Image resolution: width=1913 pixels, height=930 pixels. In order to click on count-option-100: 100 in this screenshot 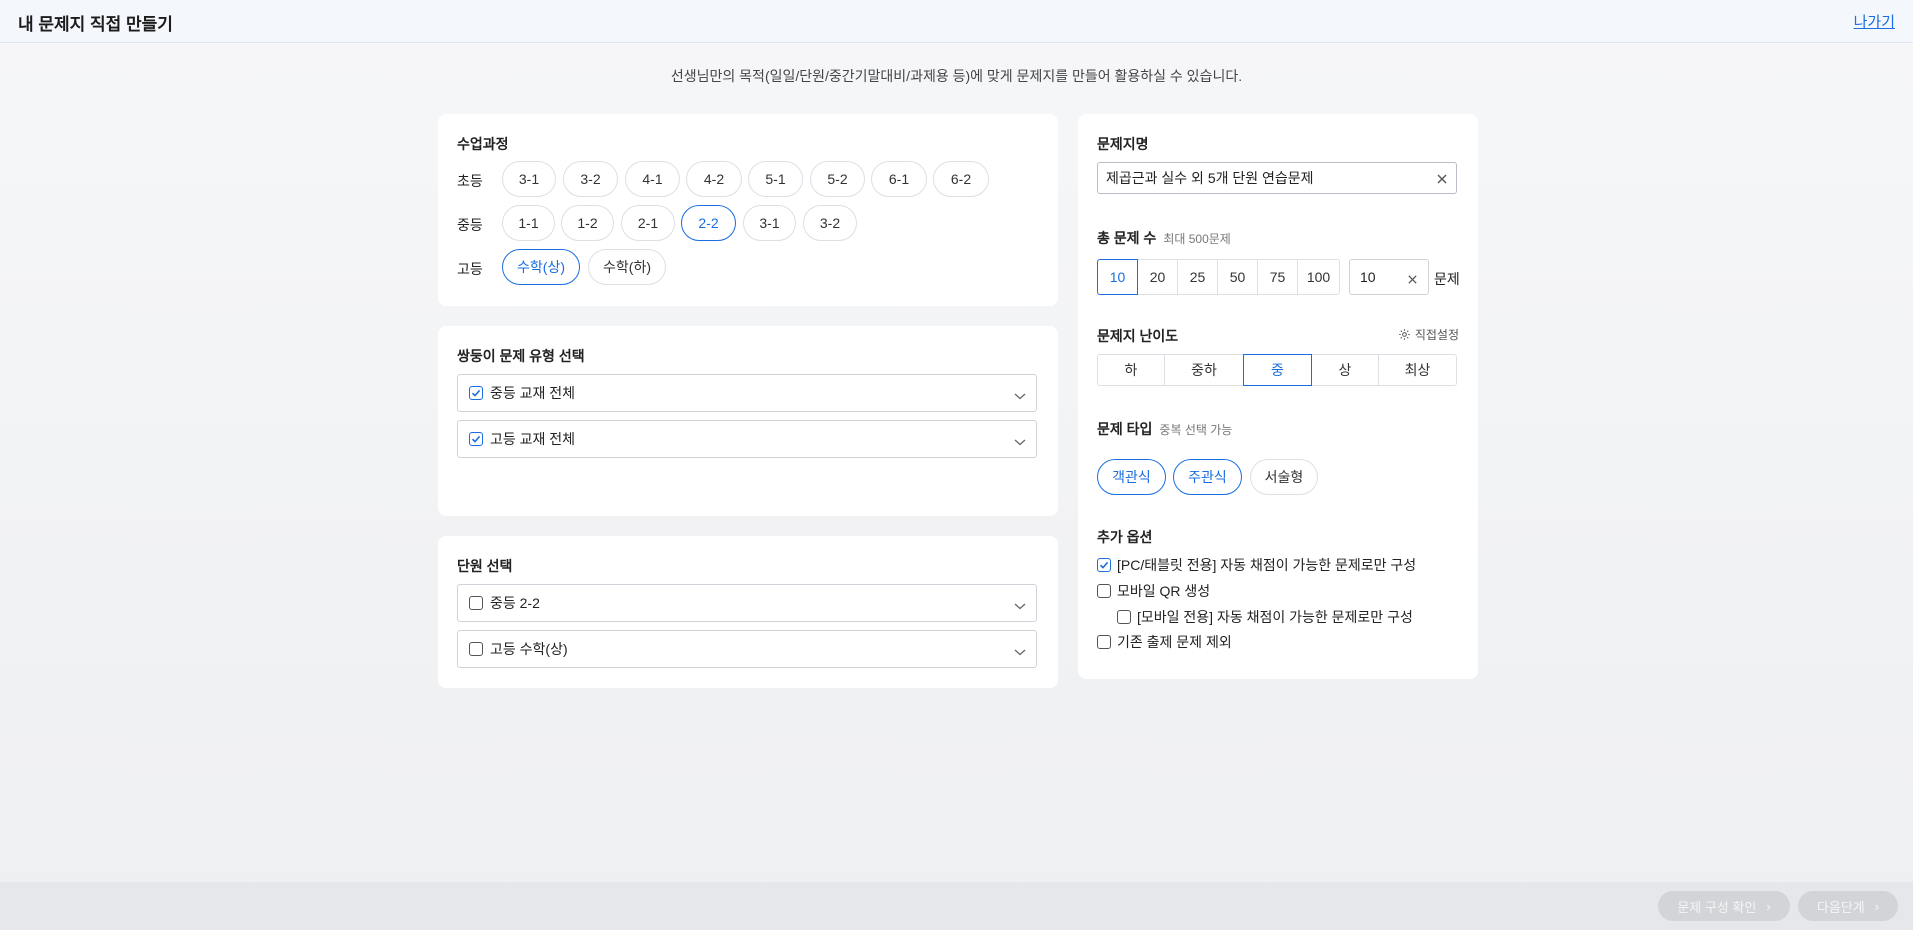, I will do `click(1318, 277)`.